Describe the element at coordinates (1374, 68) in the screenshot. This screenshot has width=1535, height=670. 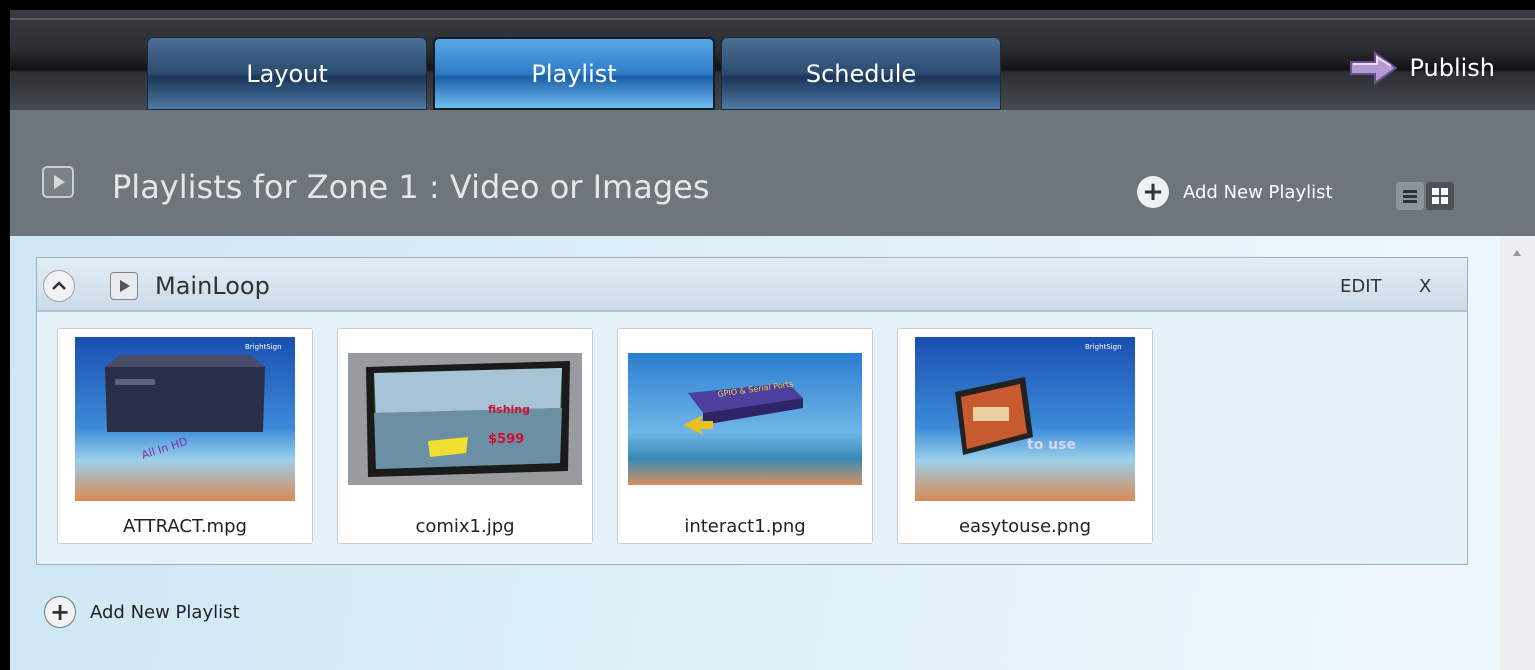
I see `arrow-right-icon` at that location.